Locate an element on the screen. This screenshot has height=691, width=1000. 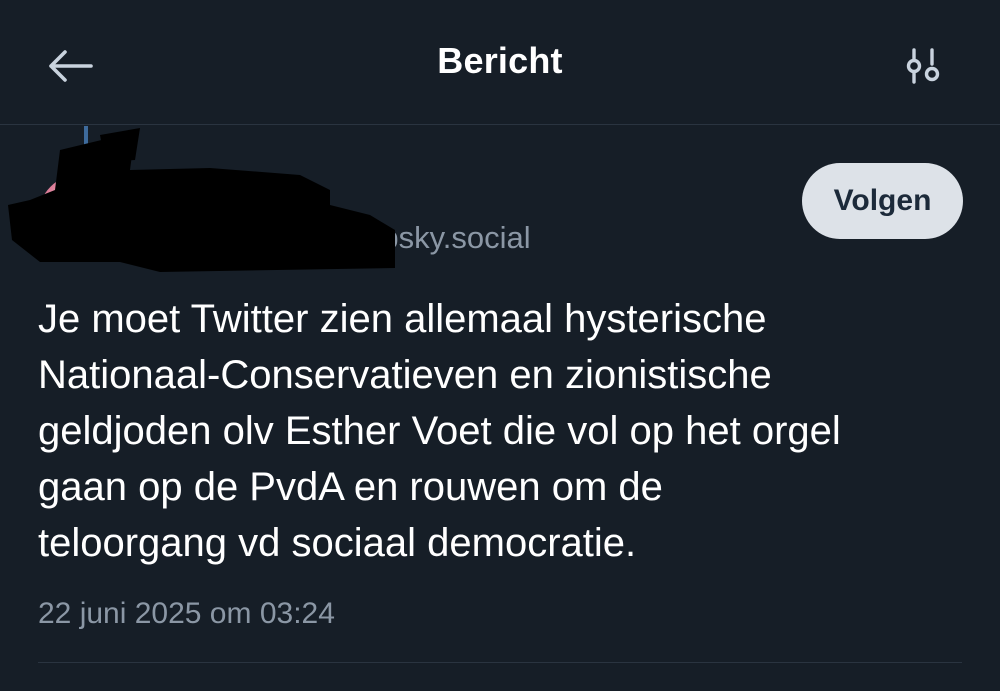
author-handle: @barbieboutox.bsky.social is located at coordinates (346, 238).